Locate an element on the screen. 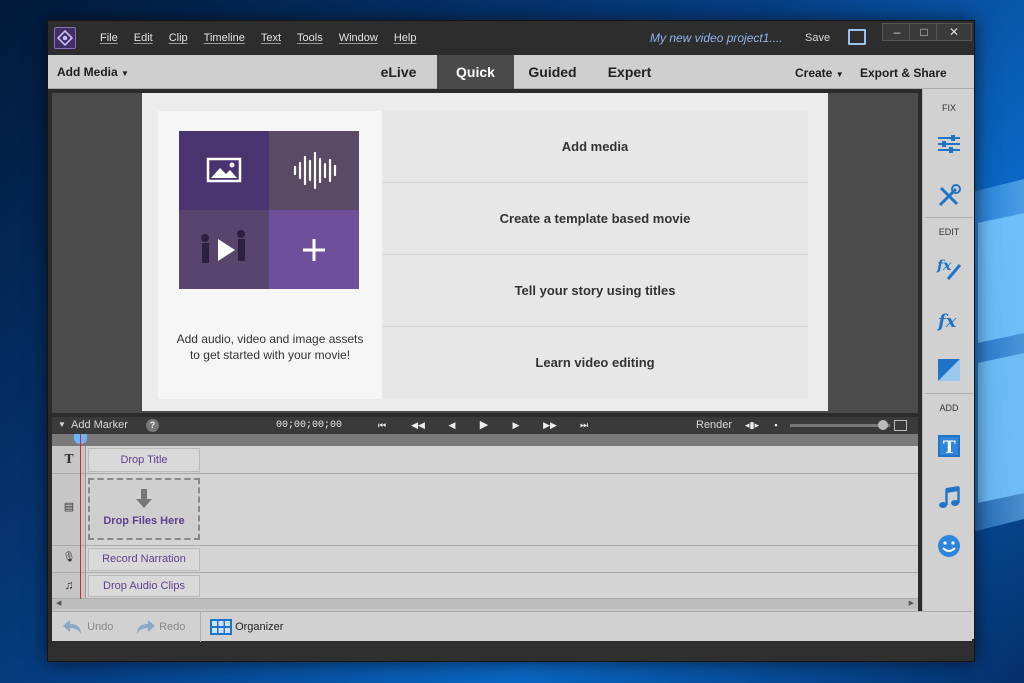  drop-files-label: Drop Files Here is located at coordinates (144, 521).